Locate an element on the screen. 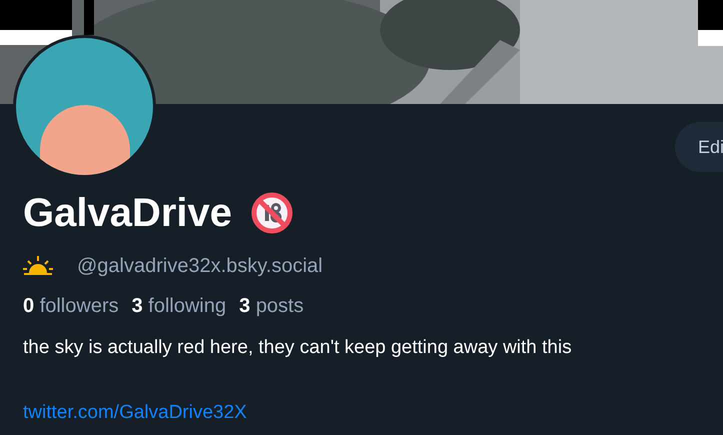 This screenshot has width=723, height=435. no-adults-icon is located at coordinates (272, 213).